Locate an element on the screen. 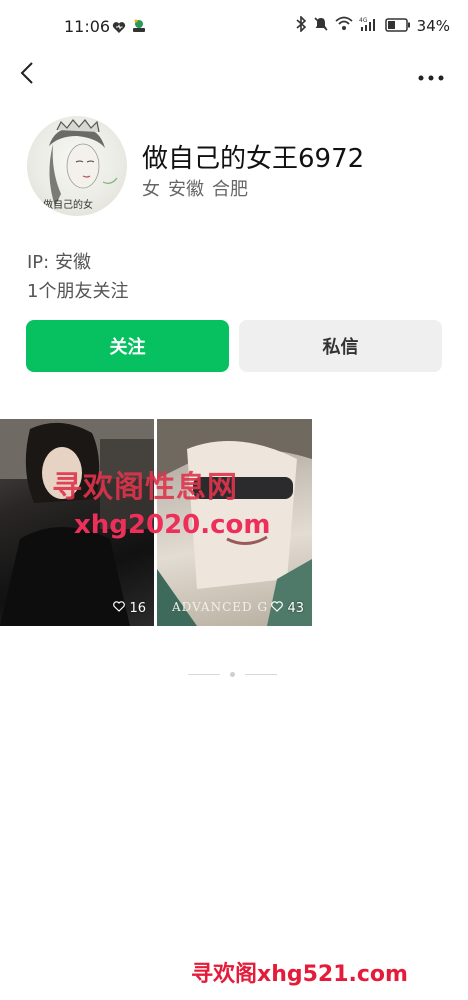 The height and width of the screenshot is (1000, 468). nickname: 做自己的女王6972 is located at coordinates (253, 159).